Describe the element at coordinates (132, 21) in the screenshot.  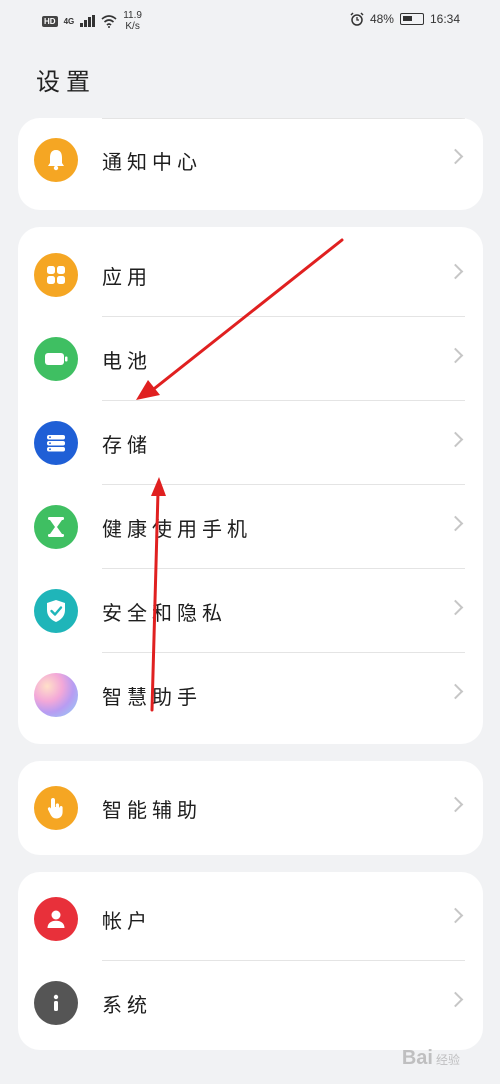
I see `network-speed: 11.9 K/s` at that location.